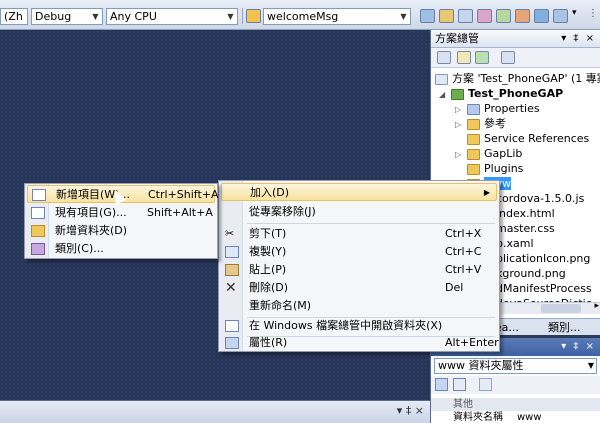  What do you see at coordinates (503, 16) in the screenshot?
I see `toolbox-icon` at bounding box center [503, 16].